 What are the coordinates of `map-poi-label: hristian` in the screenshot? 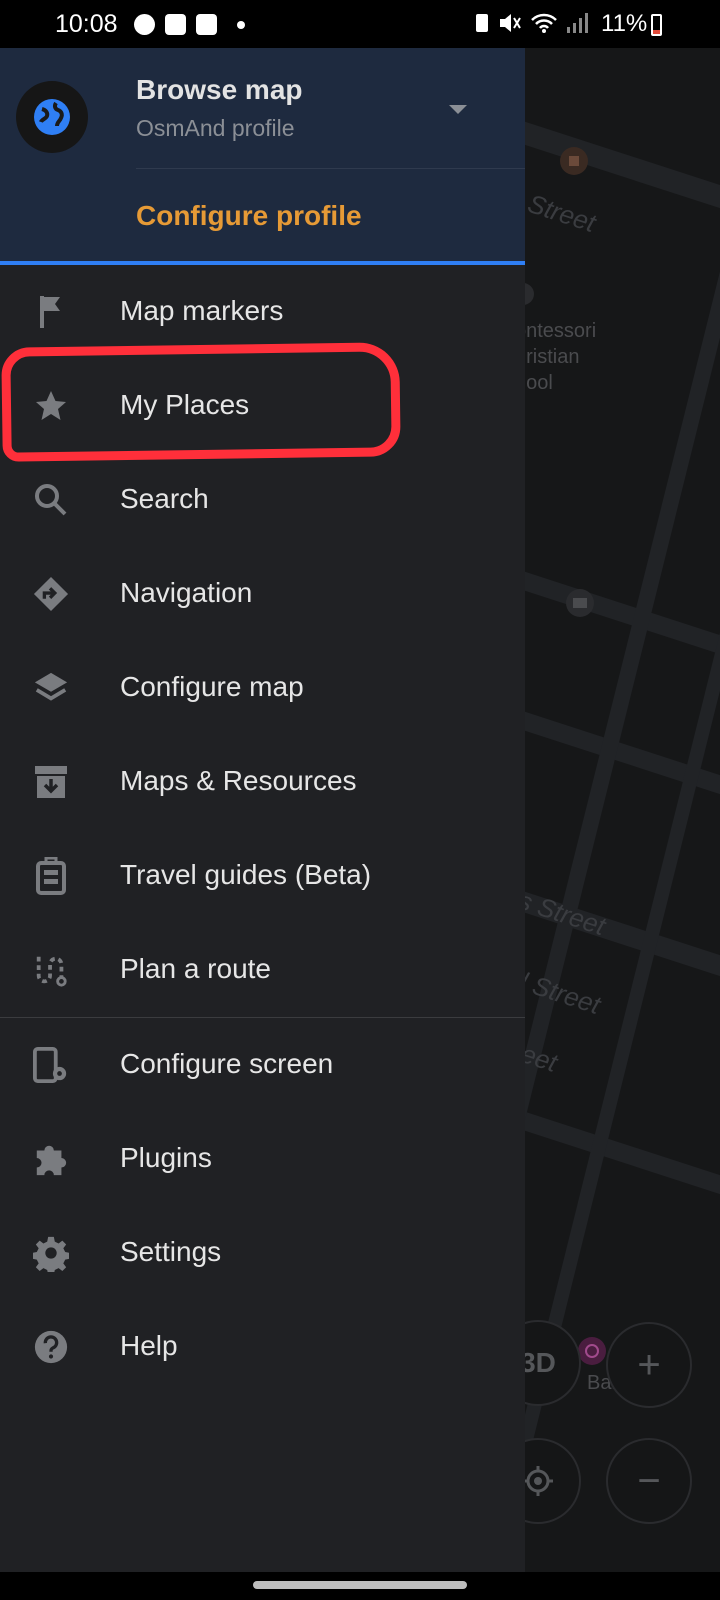 It's located at (552, 357).